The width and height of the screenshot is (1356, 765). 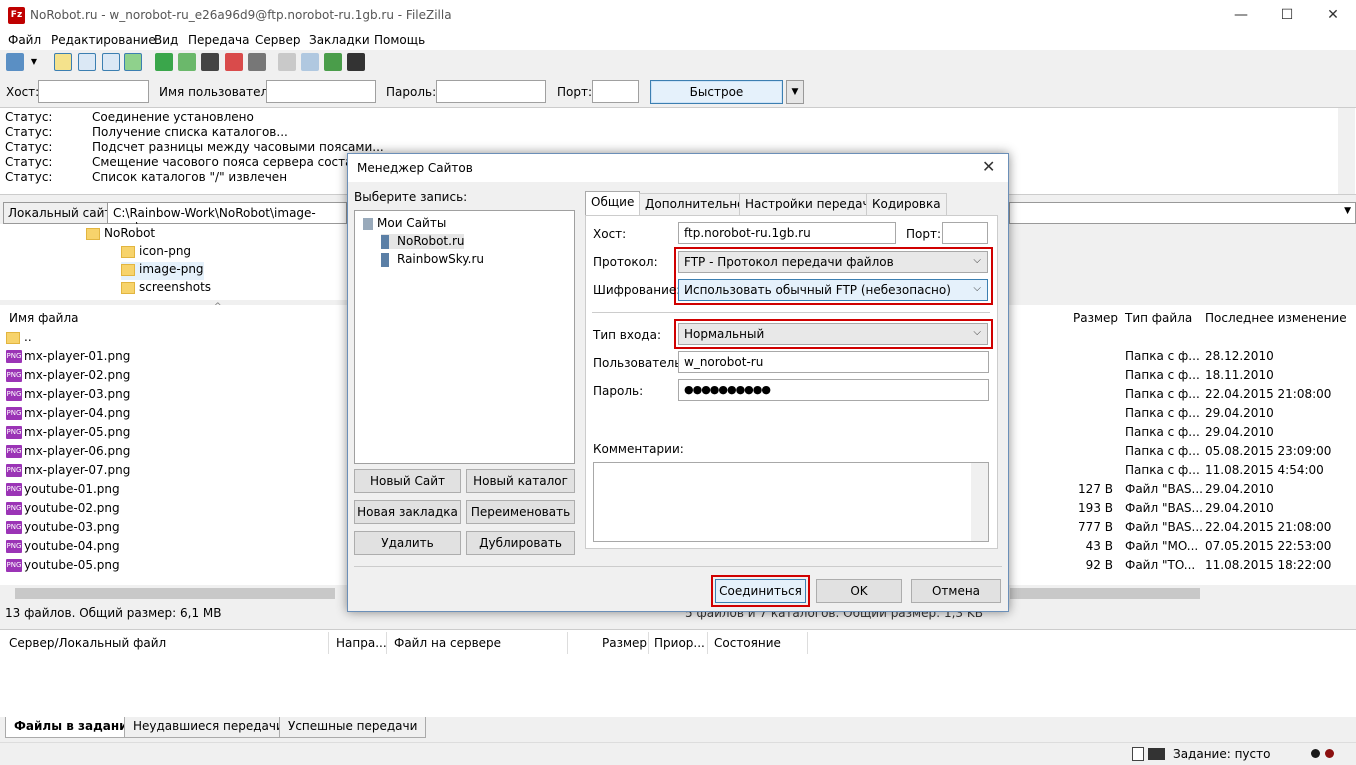 I want to click on queue-toggle-icon, so click(x=133, y=62).